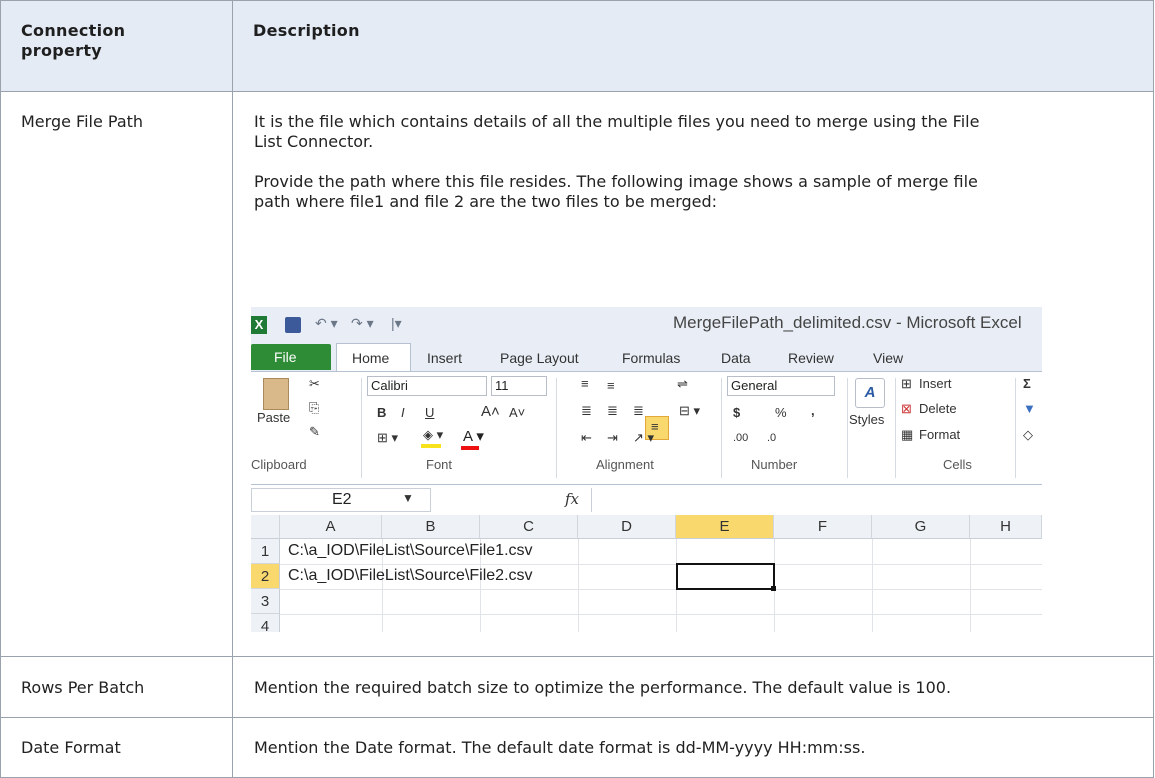  Describe the element at coordinates (870, 393) in the screenshot. I see `styles-icon: A` at that location.